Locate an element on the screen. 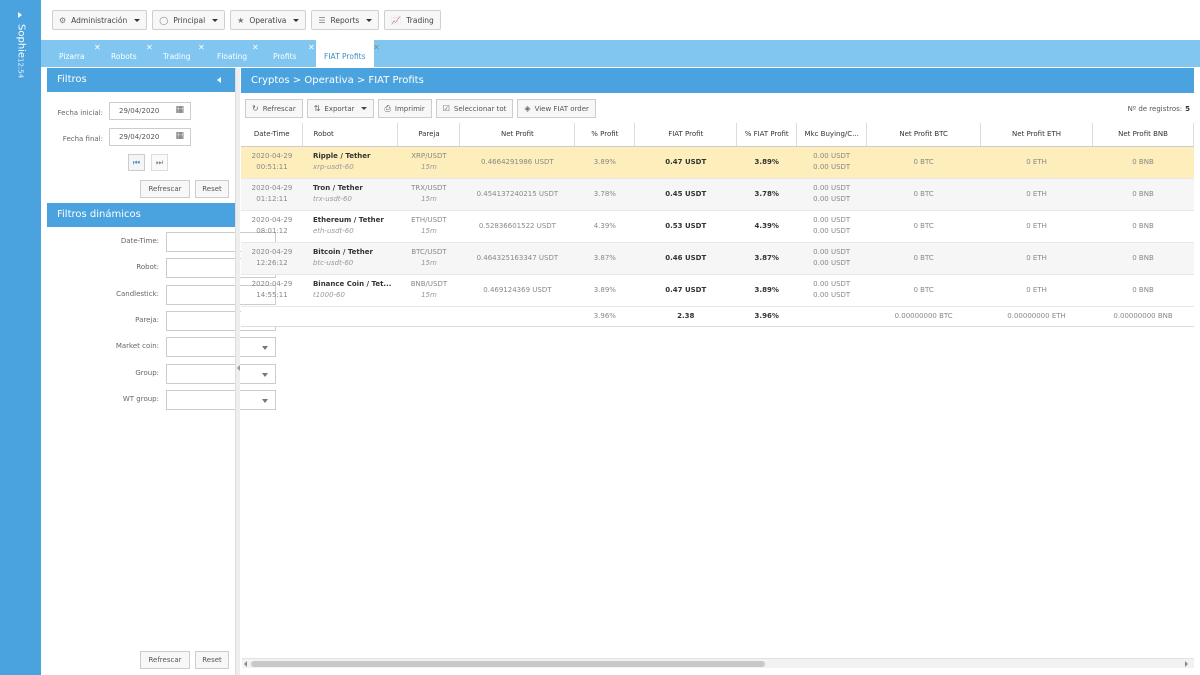  tab-robots: Robots ✕ is located at coordinates (132, 53).